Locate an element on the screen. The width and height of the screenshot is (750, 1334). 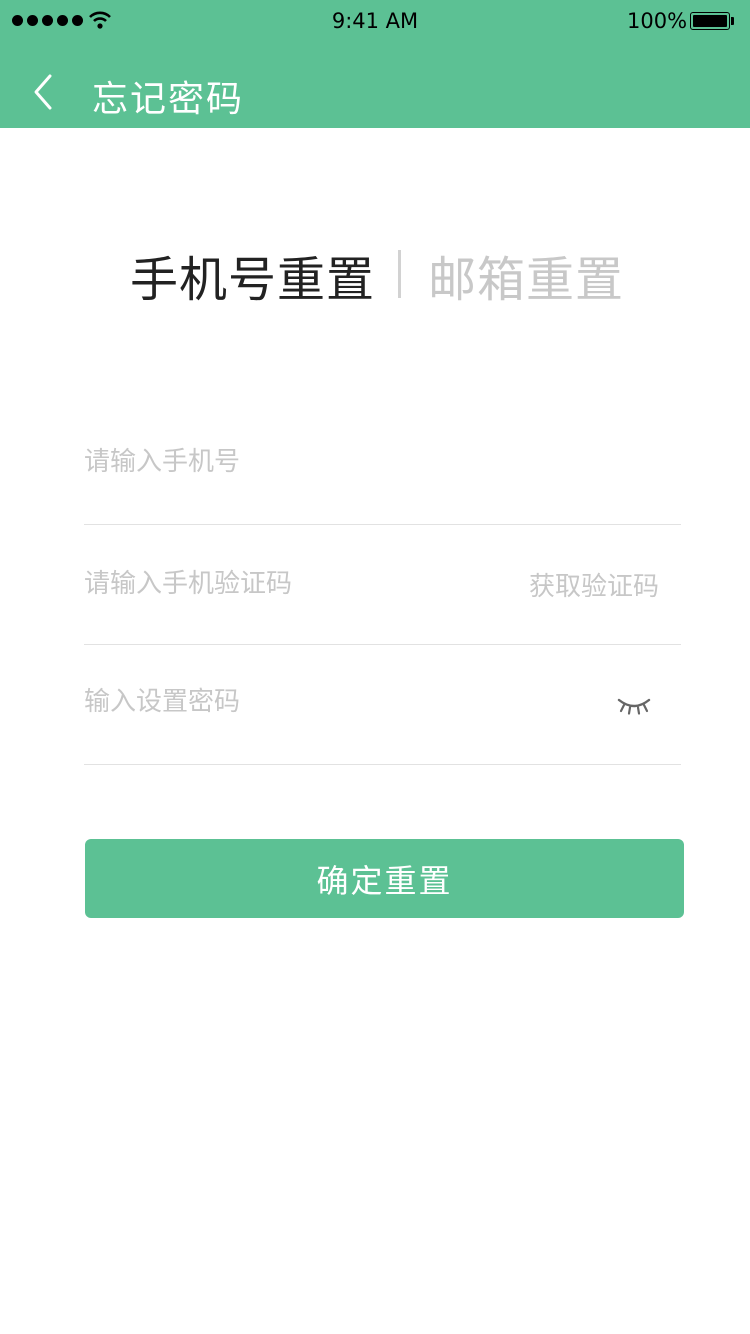
battery-percent: 100% is located at coordinates (657, 21).